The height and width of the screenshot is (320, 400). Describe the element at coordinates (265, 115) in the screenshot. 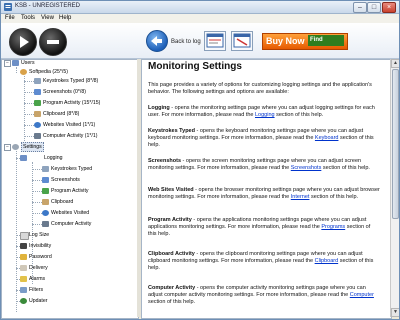

I see `logging-help-link: Logging` at that location.